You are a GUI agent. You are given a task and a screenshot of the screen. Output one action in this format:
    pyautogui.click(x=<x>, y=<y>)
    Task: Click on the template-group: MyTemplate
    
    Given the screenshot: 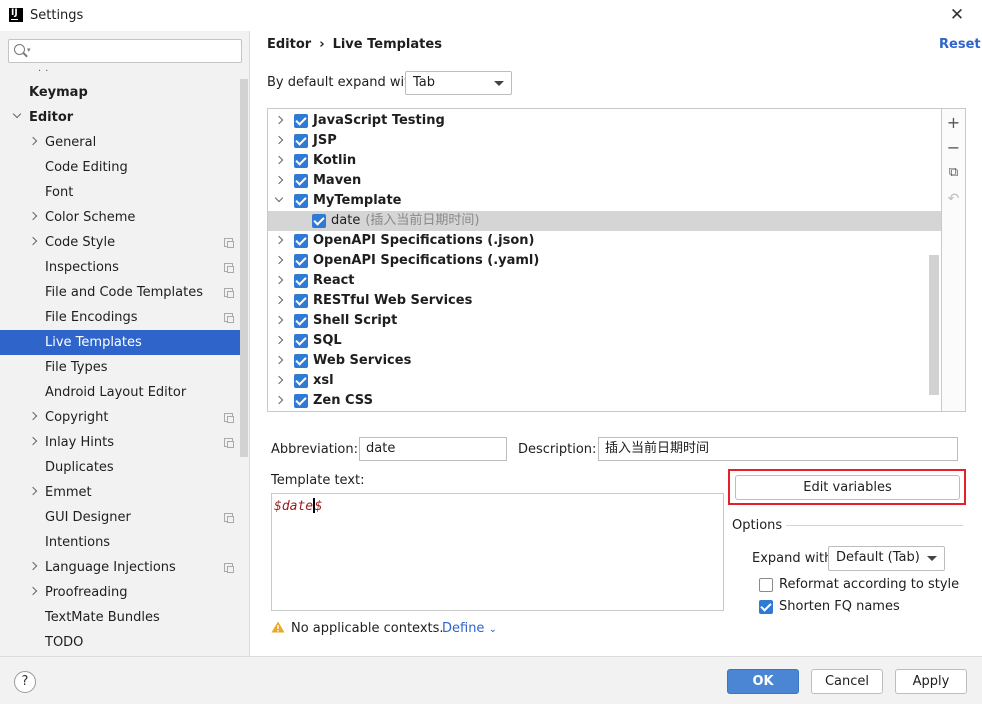 What is the action you would take?
    pyautogui.click(x=604, y=201)
    